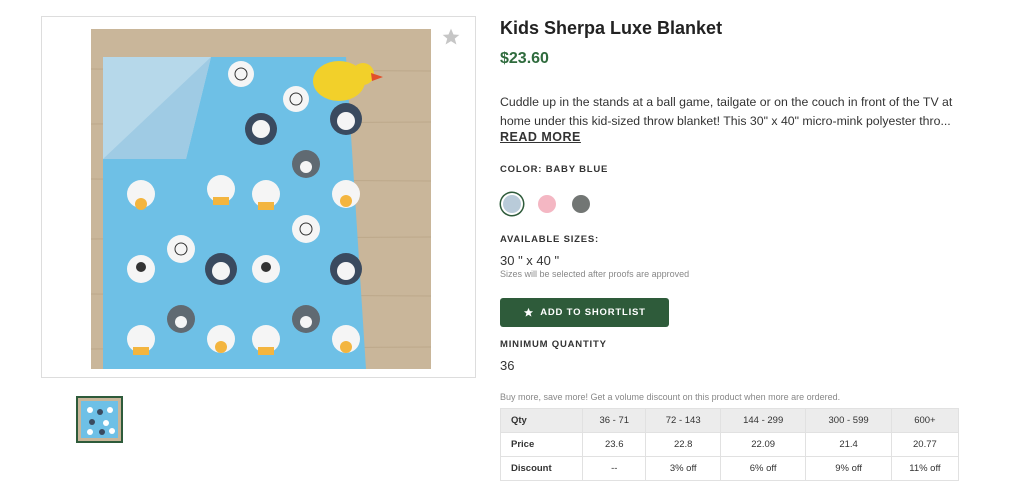  Describe the element at coordinates (541, 420) in the screenshot. I see `table-header-cell: Qty` at that location.